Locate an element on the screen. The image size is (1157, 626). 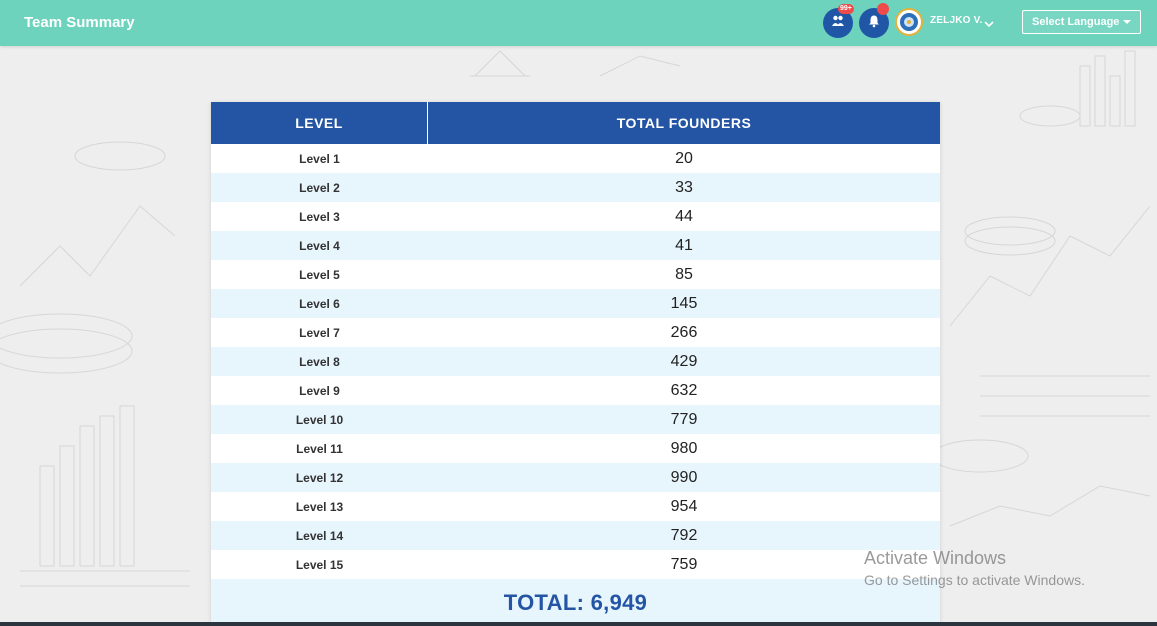
founders-count-cell: 954 is located at coordinates (684, 506).